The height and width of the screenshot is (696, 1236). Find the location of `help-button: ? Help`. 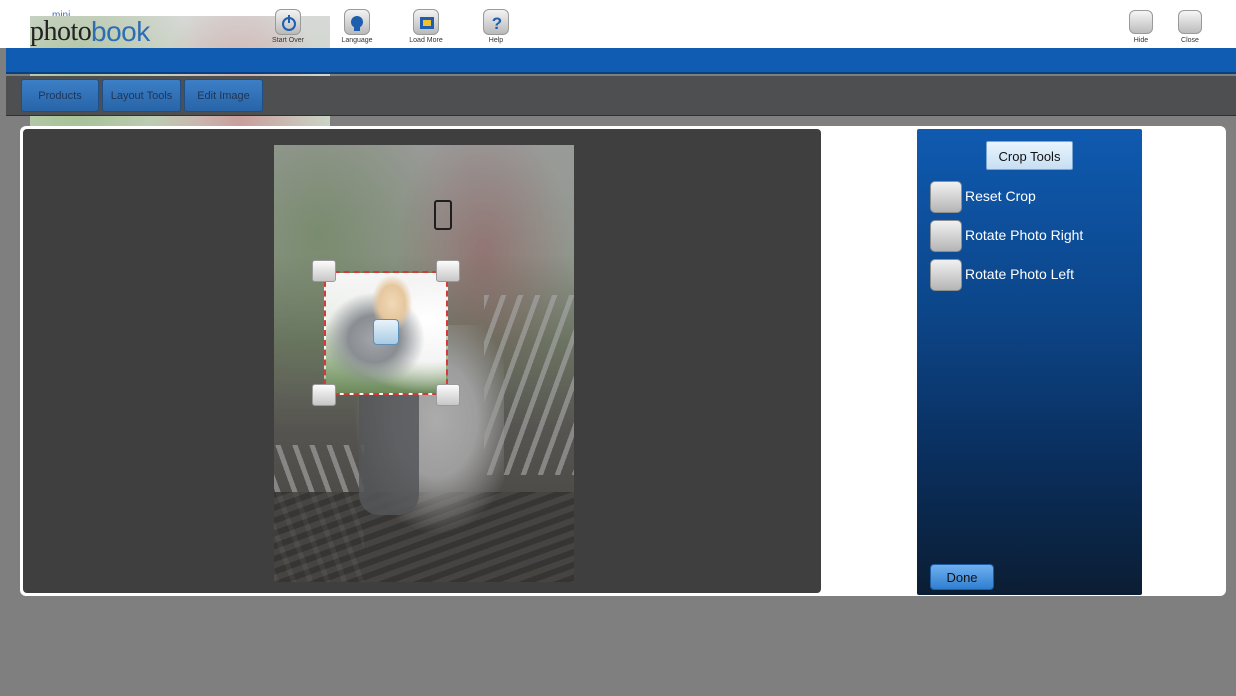

help-button: ? Help is located at coordinates (496, 26).